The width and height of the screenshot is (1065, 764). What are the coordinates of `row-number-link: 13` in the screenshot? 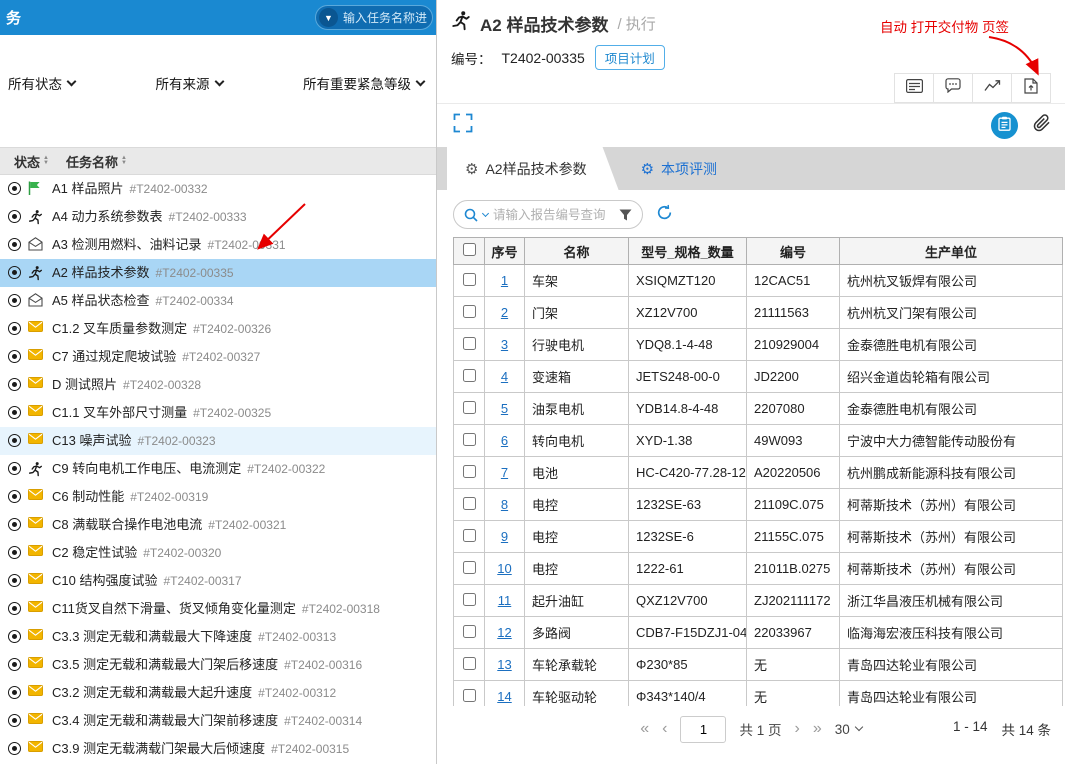 It's located at (504, 664).